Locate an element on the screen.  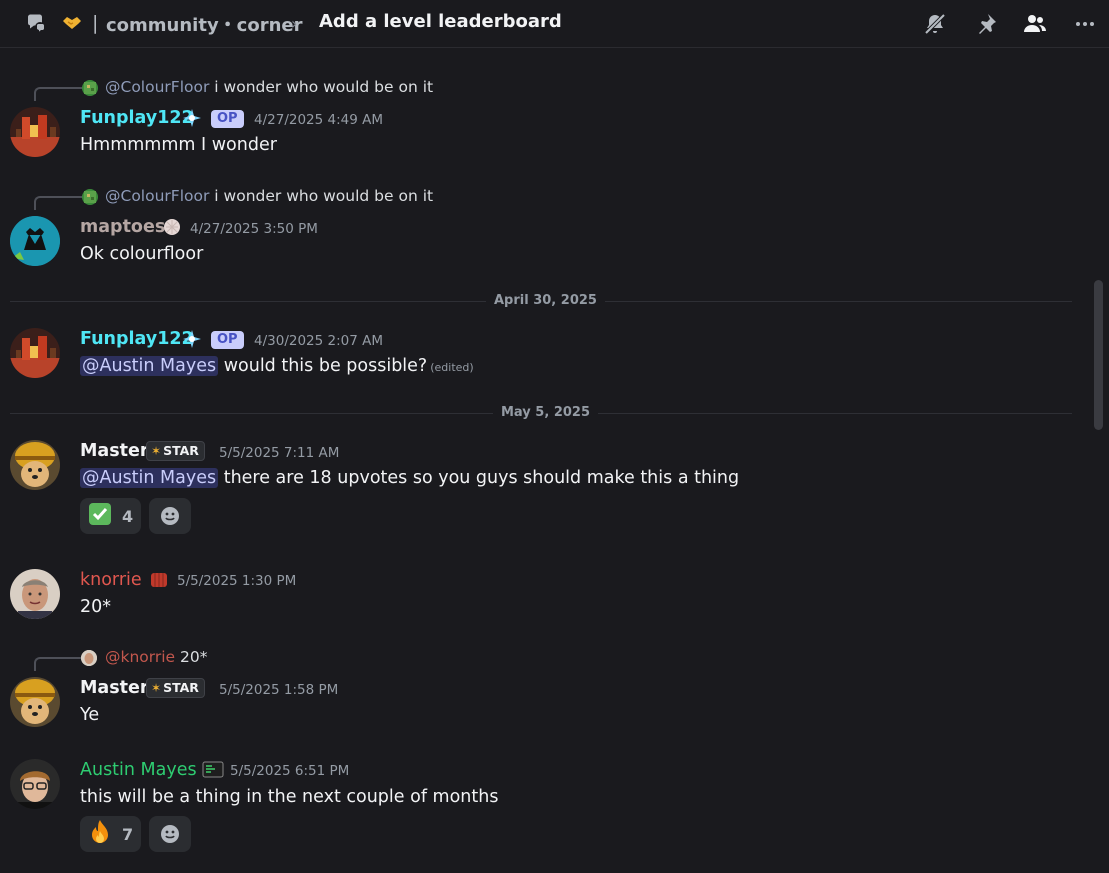
date-divider-label: May 5, 2025 is located at coordinates (546, 412).